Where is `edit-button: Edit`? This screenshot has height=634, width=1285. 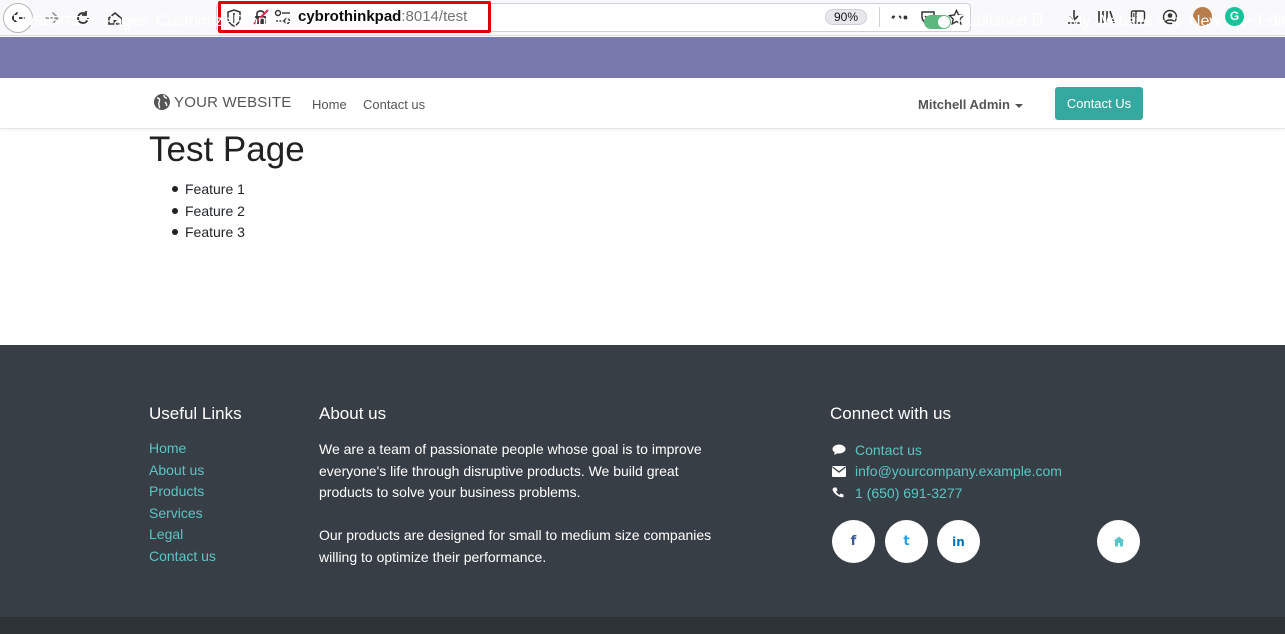 edit-button: Edit is located at coordinates (1263, 22).